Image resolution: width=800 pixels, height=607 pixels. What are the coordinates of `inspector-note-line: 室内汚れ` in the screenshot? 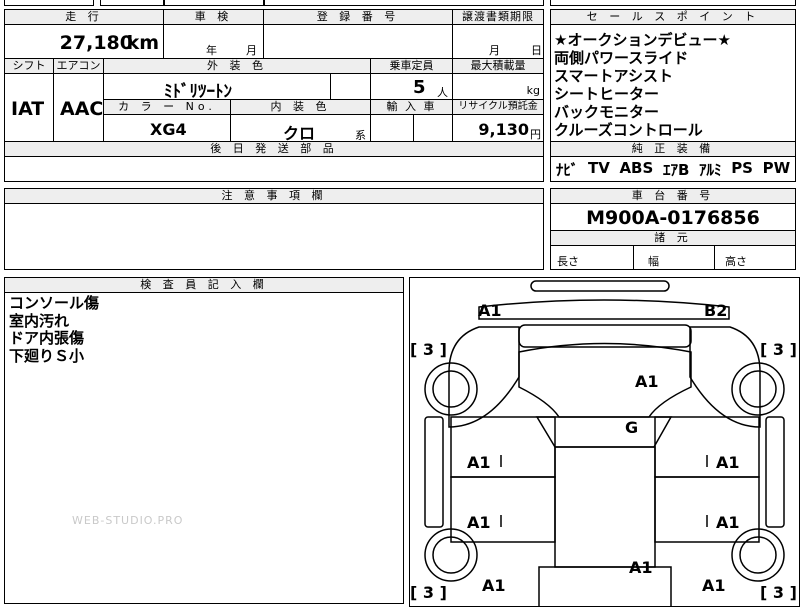 It's located at (39, 320).